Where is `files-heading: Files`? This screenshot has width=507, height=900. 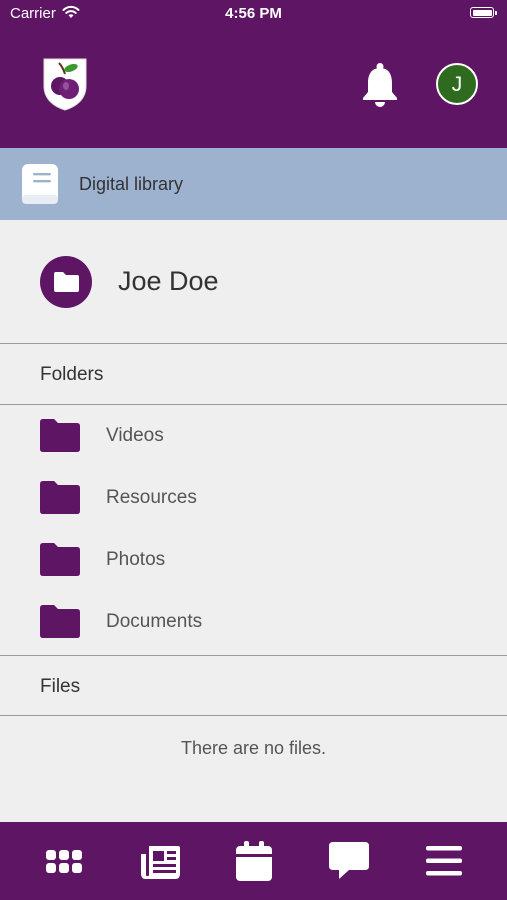 files-heading: Files is located at coordinates (60, 686).